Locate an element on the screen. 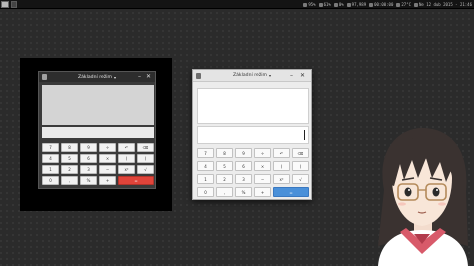 This screenshot has height=266, width=474. workspace-1-button is located at coordinates (5, 4).